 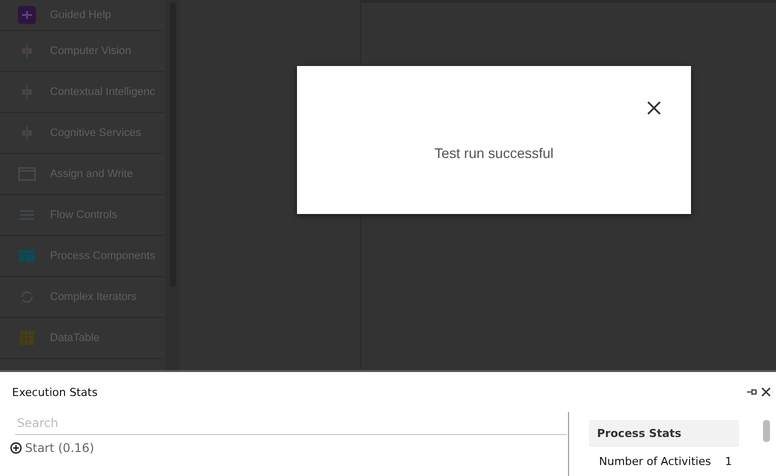 I want to click on expand-icon, so click(x=16, y=448).